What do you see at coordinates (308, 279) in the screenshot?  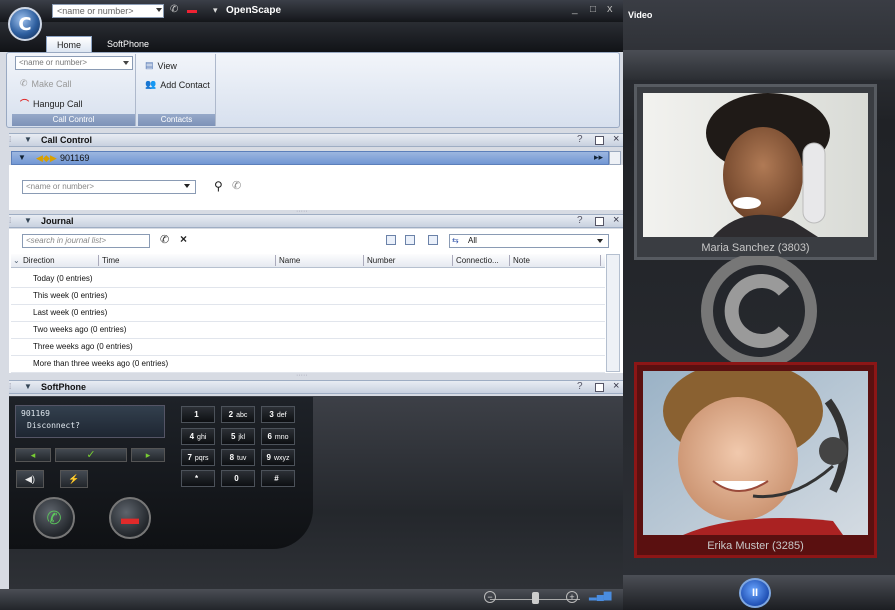 I see `journal-group-row: Today (0 entries)` at bounding box center [308, 279].